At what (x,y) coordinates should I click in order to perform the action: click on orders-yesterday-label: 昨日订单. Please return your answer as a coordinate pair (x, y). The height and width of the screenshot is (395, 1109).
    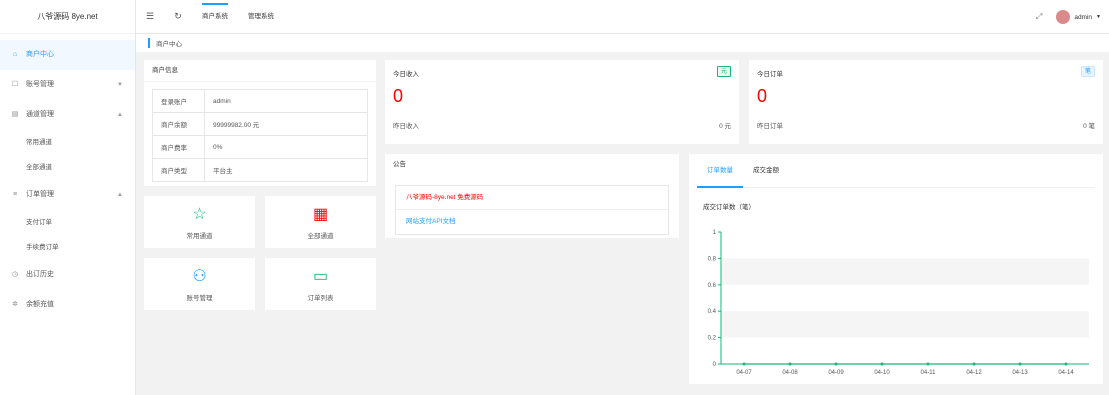
    Looking at the image, I should click on (770, 126).